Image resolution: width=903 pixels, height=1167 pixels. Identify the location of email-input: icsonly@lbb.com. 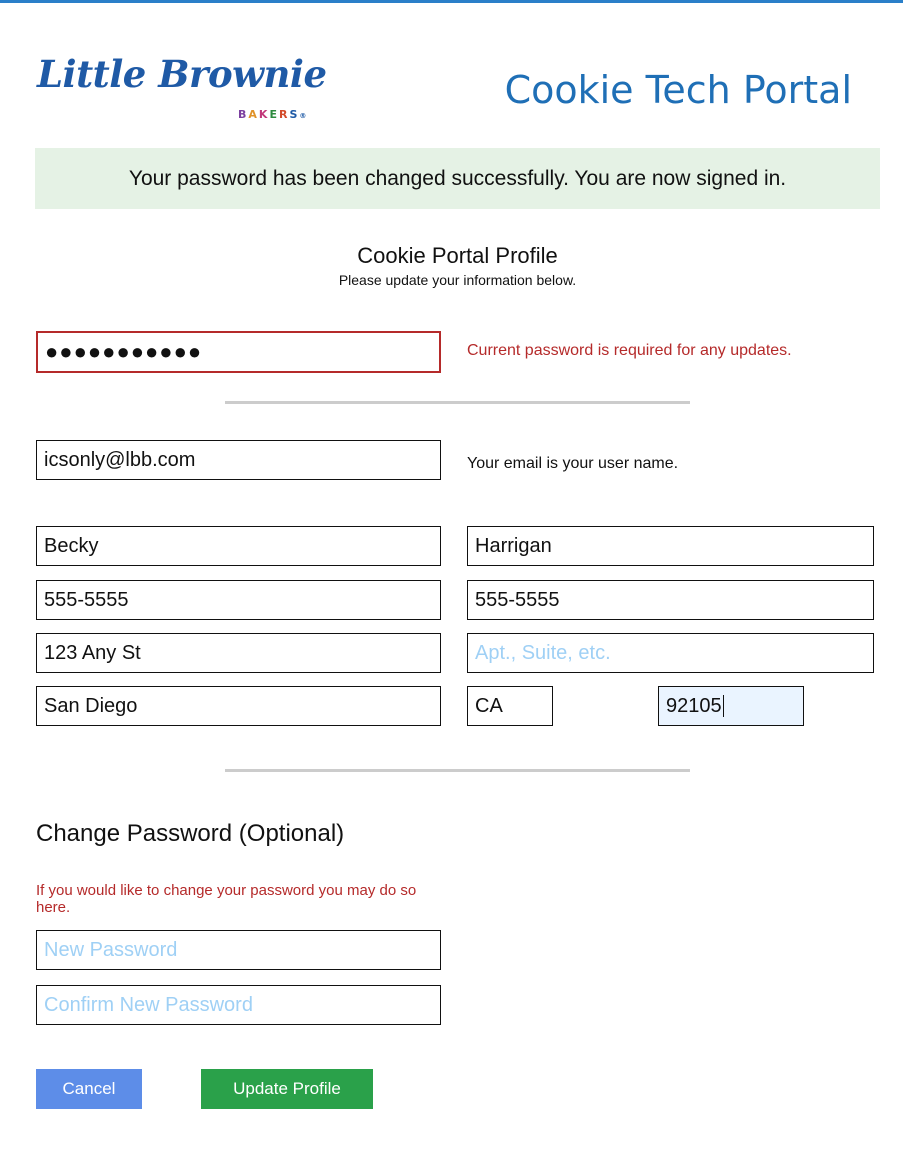
(238, 460).